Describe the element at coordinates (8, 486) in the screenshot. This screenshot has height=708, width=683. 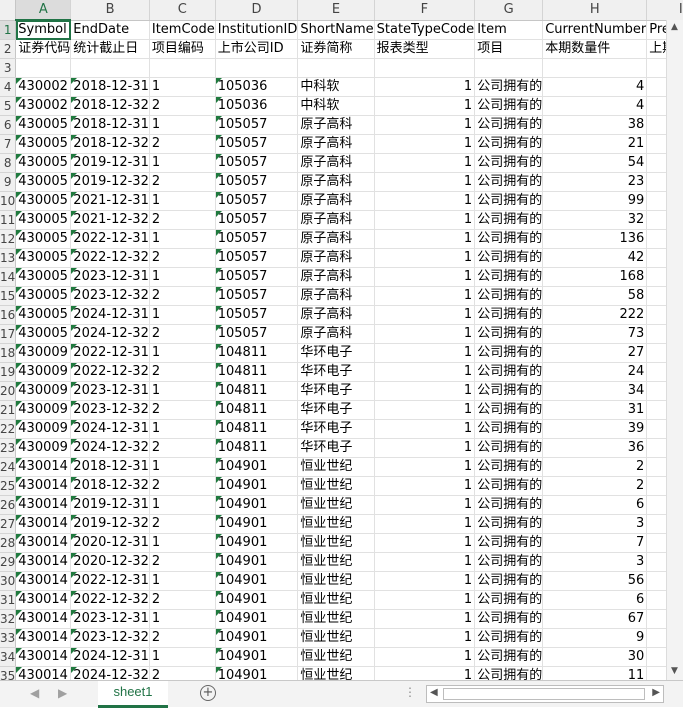
I see `row-header: 25` at that location.